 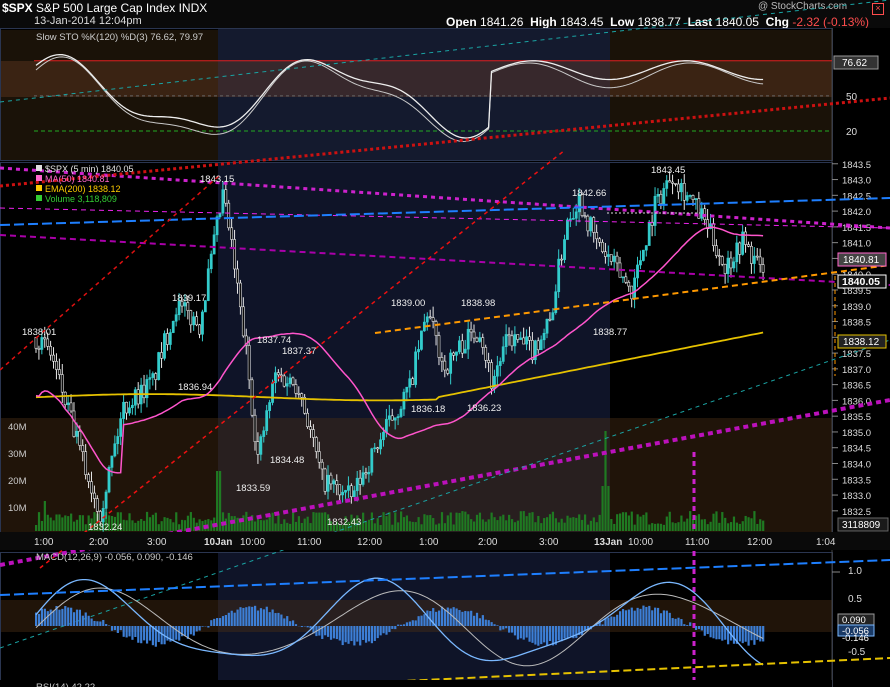 What do you see at coordinates (408, 303) in the screenshot?
I see `price-annotation: 1839.00` at bounding box center [408, 303].